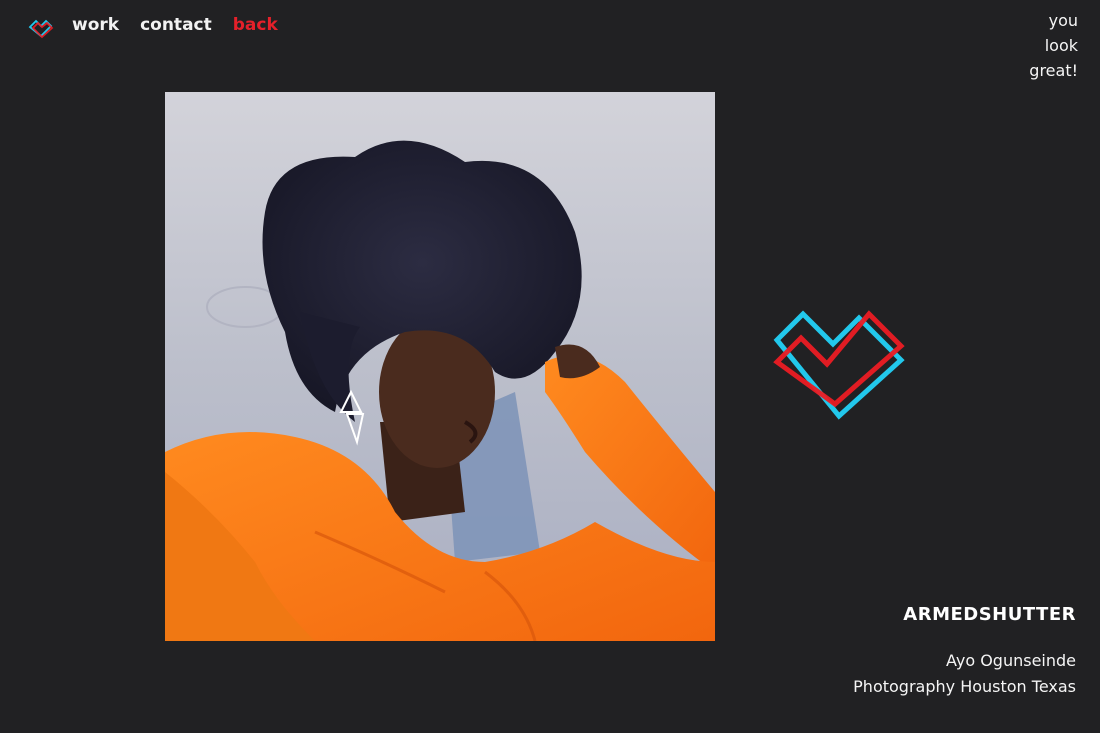 Image resolution: width=1100 pixels, height=733 pixels. What do you see at coordinates (1053, 70) in the screenshot?
I see `tagline-line: great!` at bounding box center [1053, 70].